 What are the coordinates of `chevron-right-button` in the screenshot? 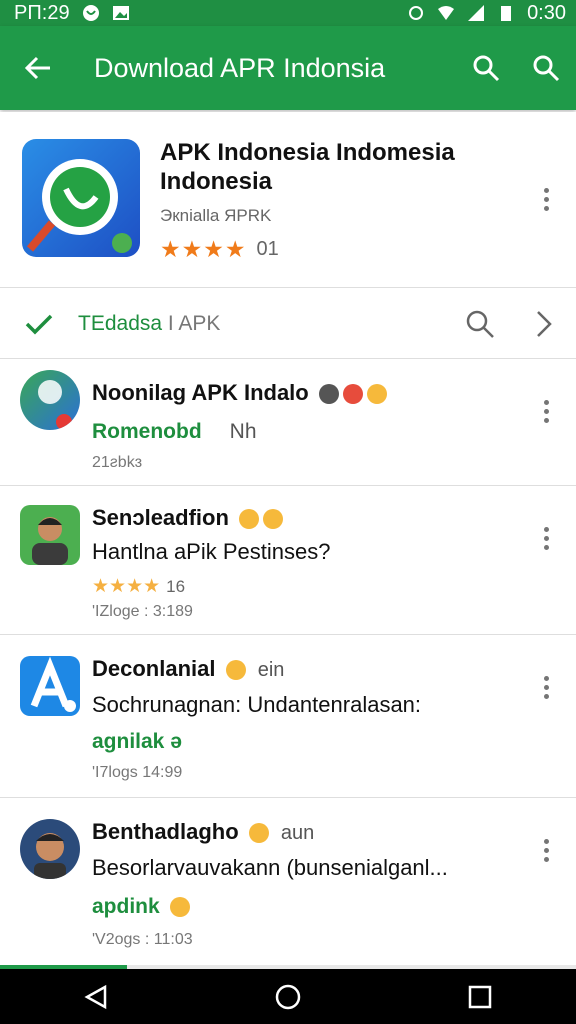 It's located at (544, 324).